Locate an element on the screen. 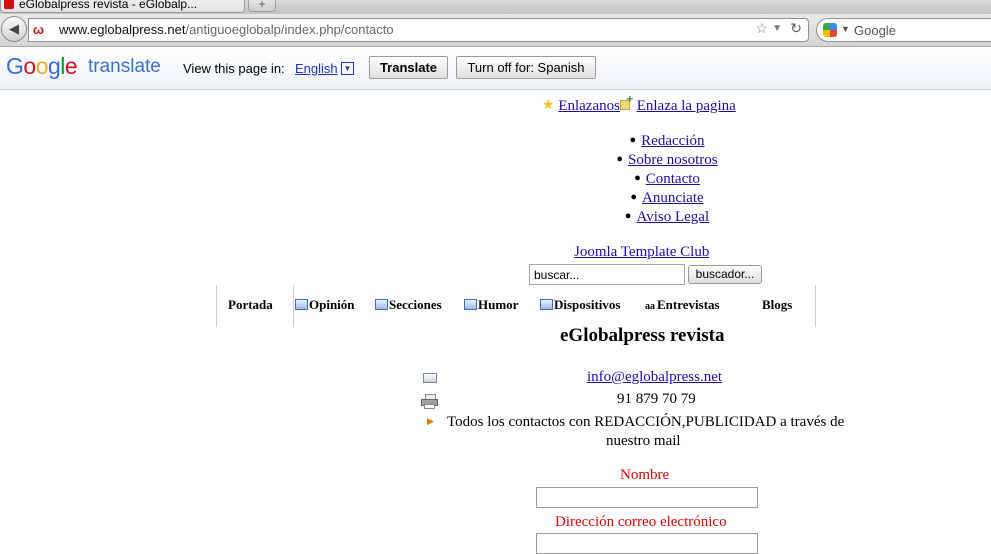 Image resolution: width=991 pixels, height=554 pixels. menu-link-anunciate: Anunciate is located at coordinates (673, 198).